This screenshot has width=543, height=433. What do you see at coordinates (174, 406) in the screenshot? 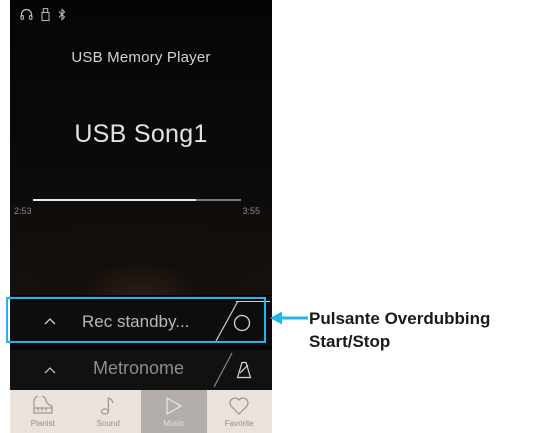
I see `play-icon` at bounding box center [174, 406].